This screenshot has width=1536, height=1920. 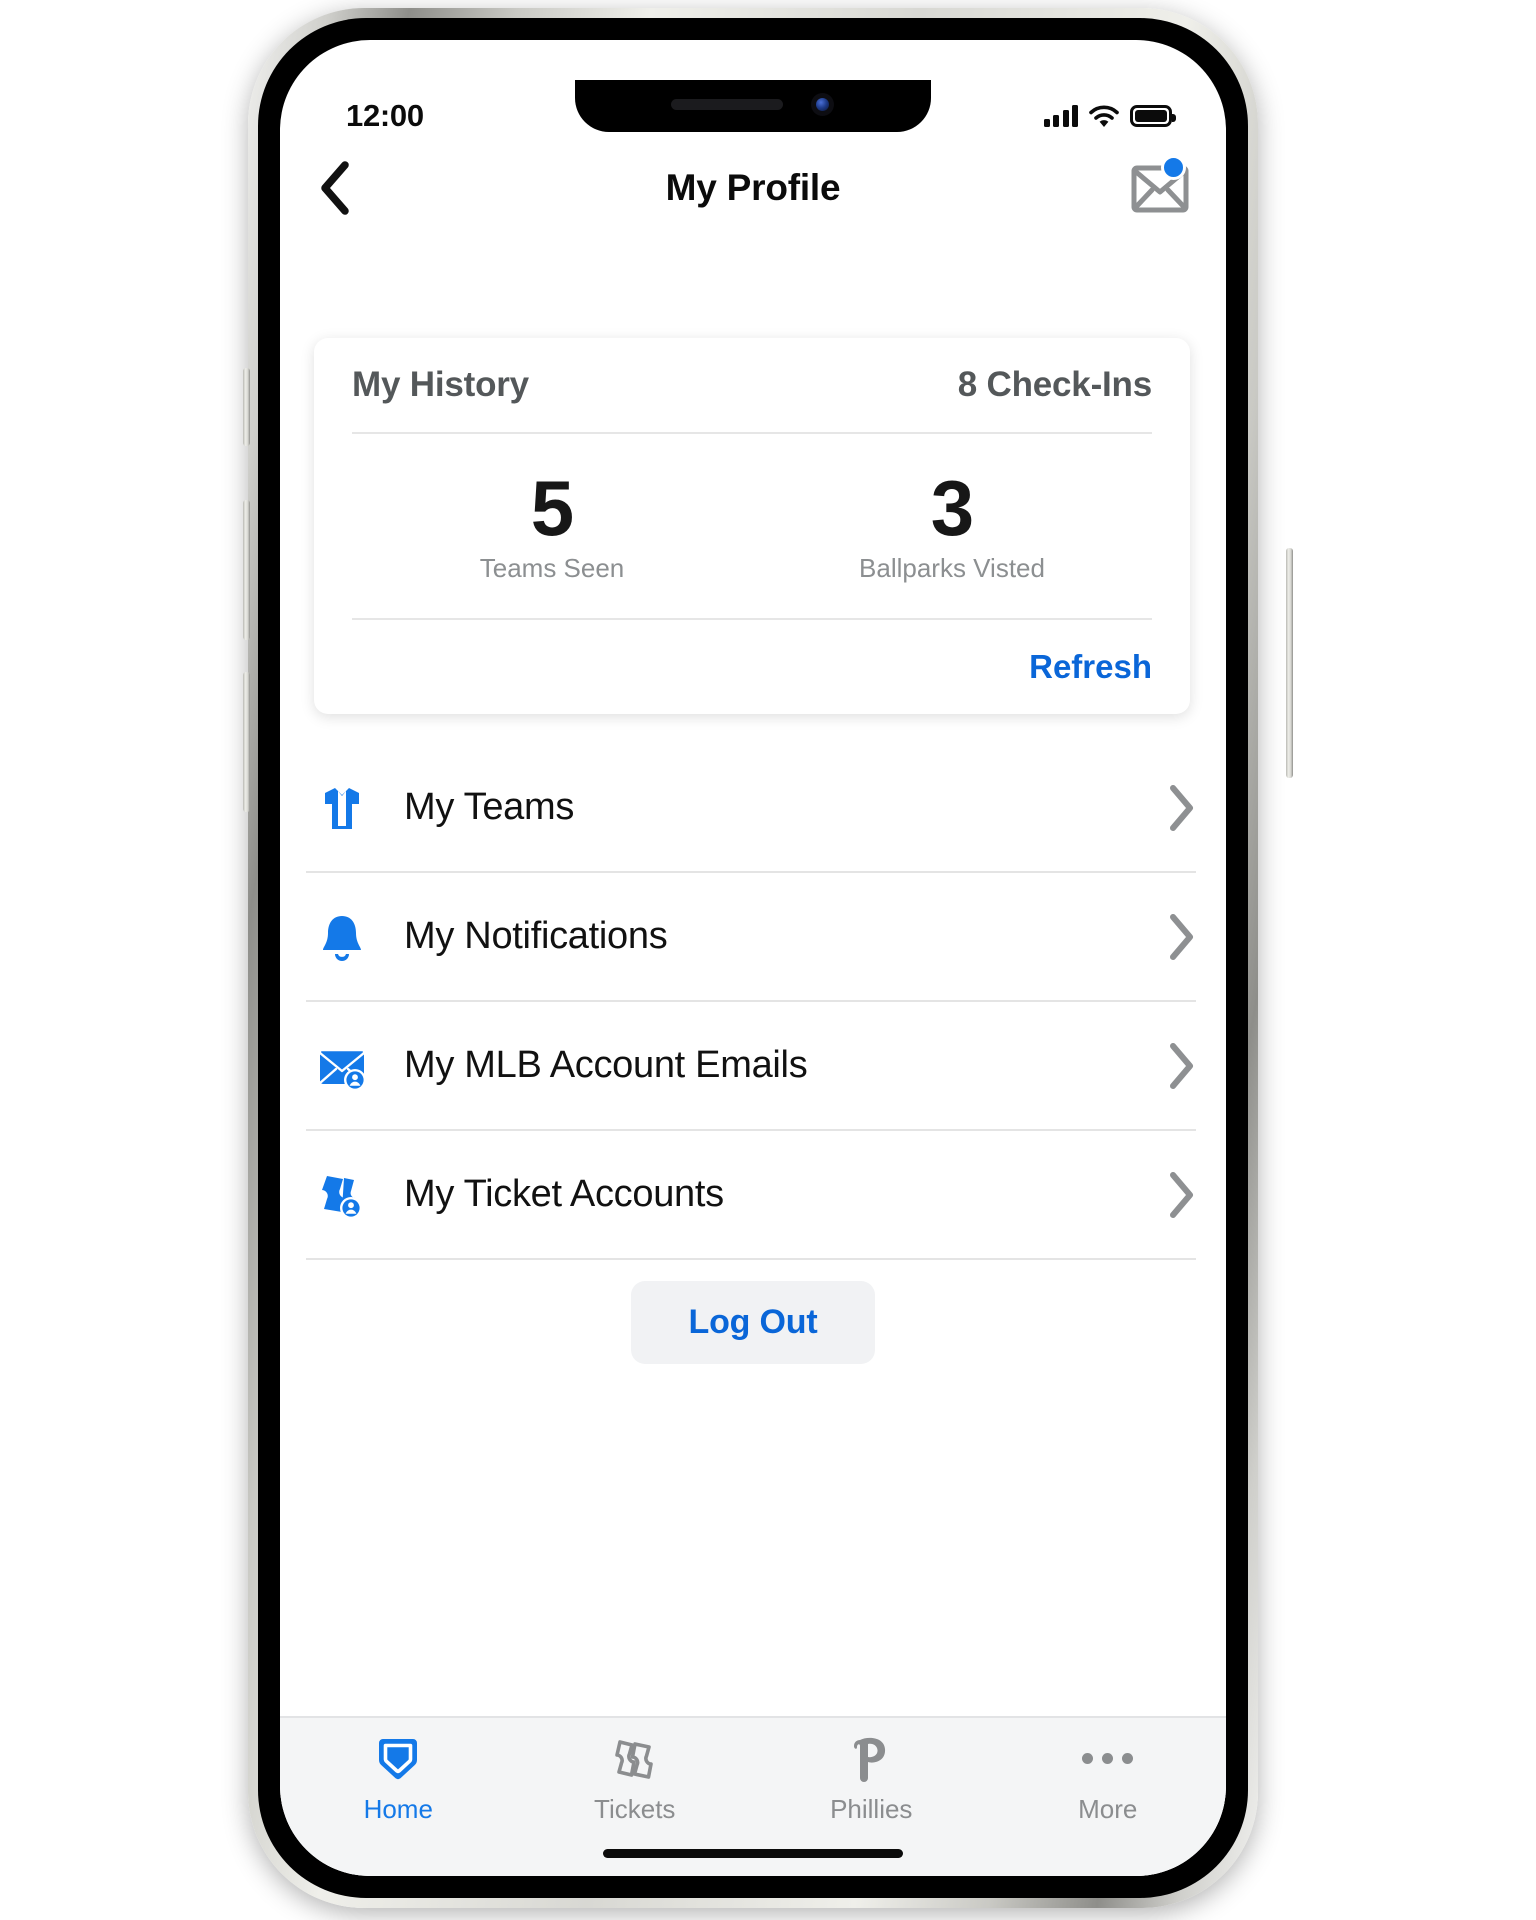 I want to click on tab-more: More, so click(x=1108, y=1778).